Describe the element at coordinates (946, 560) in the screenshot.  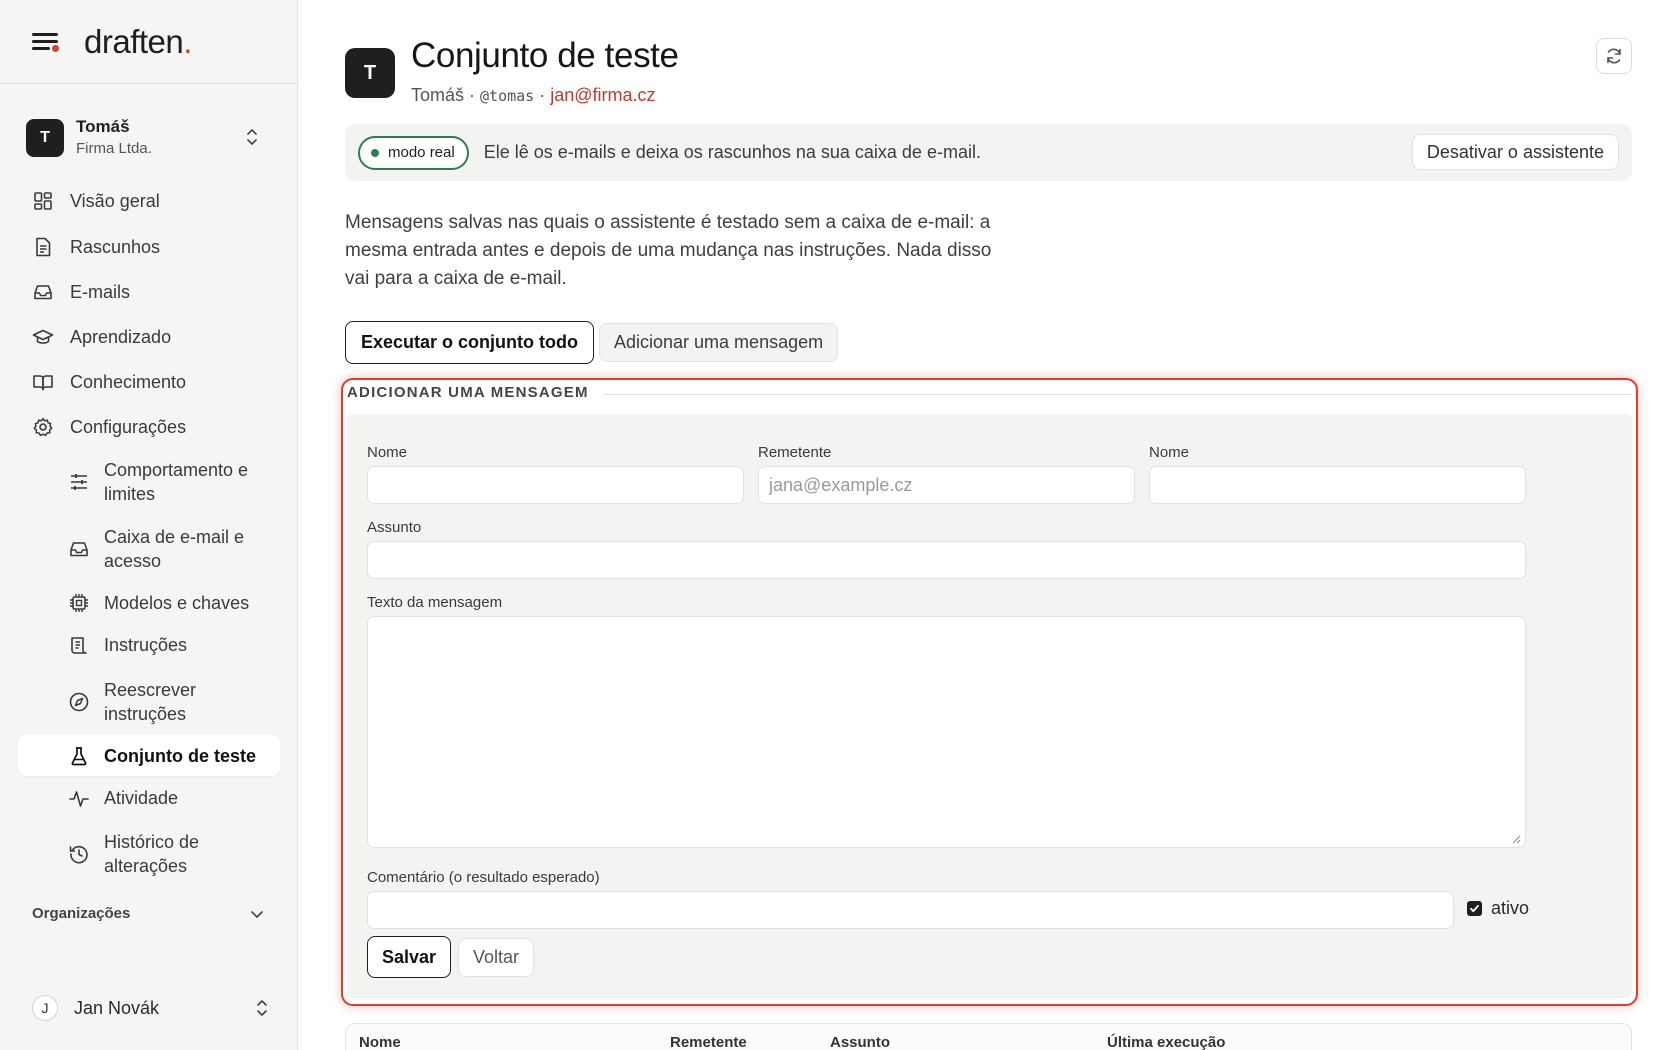
I see `subject-field` at that location.